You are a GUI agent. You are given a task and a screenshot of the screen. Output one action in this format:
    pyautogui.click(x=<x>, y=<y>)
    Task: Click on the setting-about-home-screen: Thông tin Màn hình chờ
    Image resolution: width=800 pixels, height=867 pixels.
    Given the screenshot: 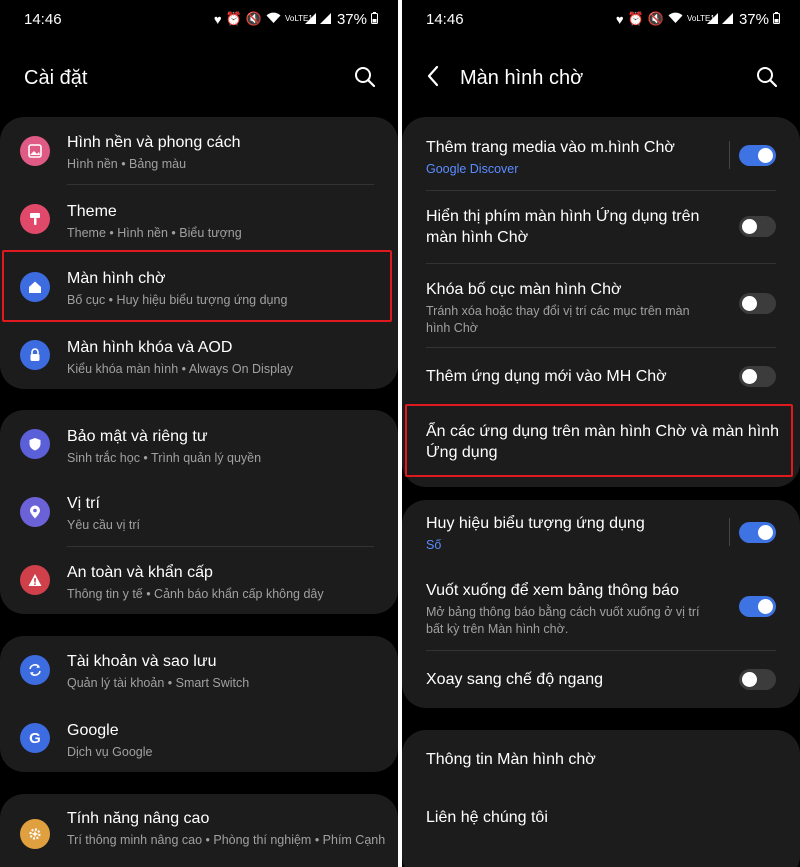 What is the action you would take?
    pyautogui.click(x=601, y=759)
    